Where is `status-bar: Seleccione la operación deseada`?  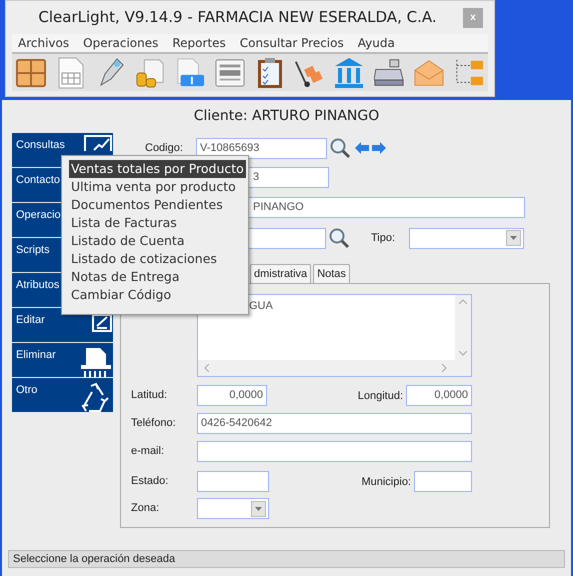 status-bar: Seleccione la operación deseada is located at coordinates (286, 559).